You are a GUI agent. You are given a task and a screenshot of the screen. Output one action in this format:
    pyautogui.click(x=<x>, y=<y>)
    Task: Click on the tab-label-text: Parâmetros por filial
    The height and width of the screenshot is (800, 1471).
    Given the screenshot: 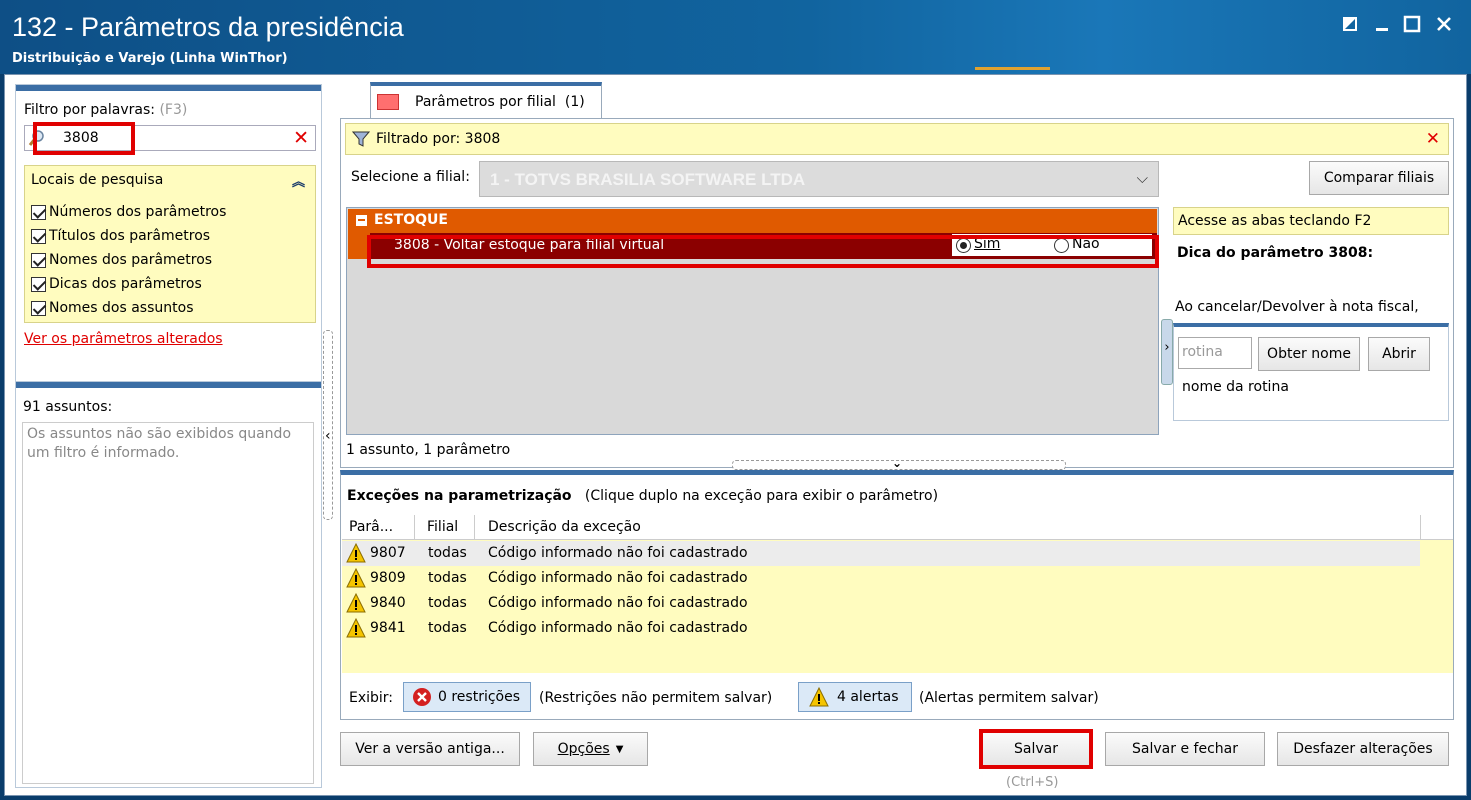 What is the action you would take?
    pyautogui.click(x=485, y=102)
    